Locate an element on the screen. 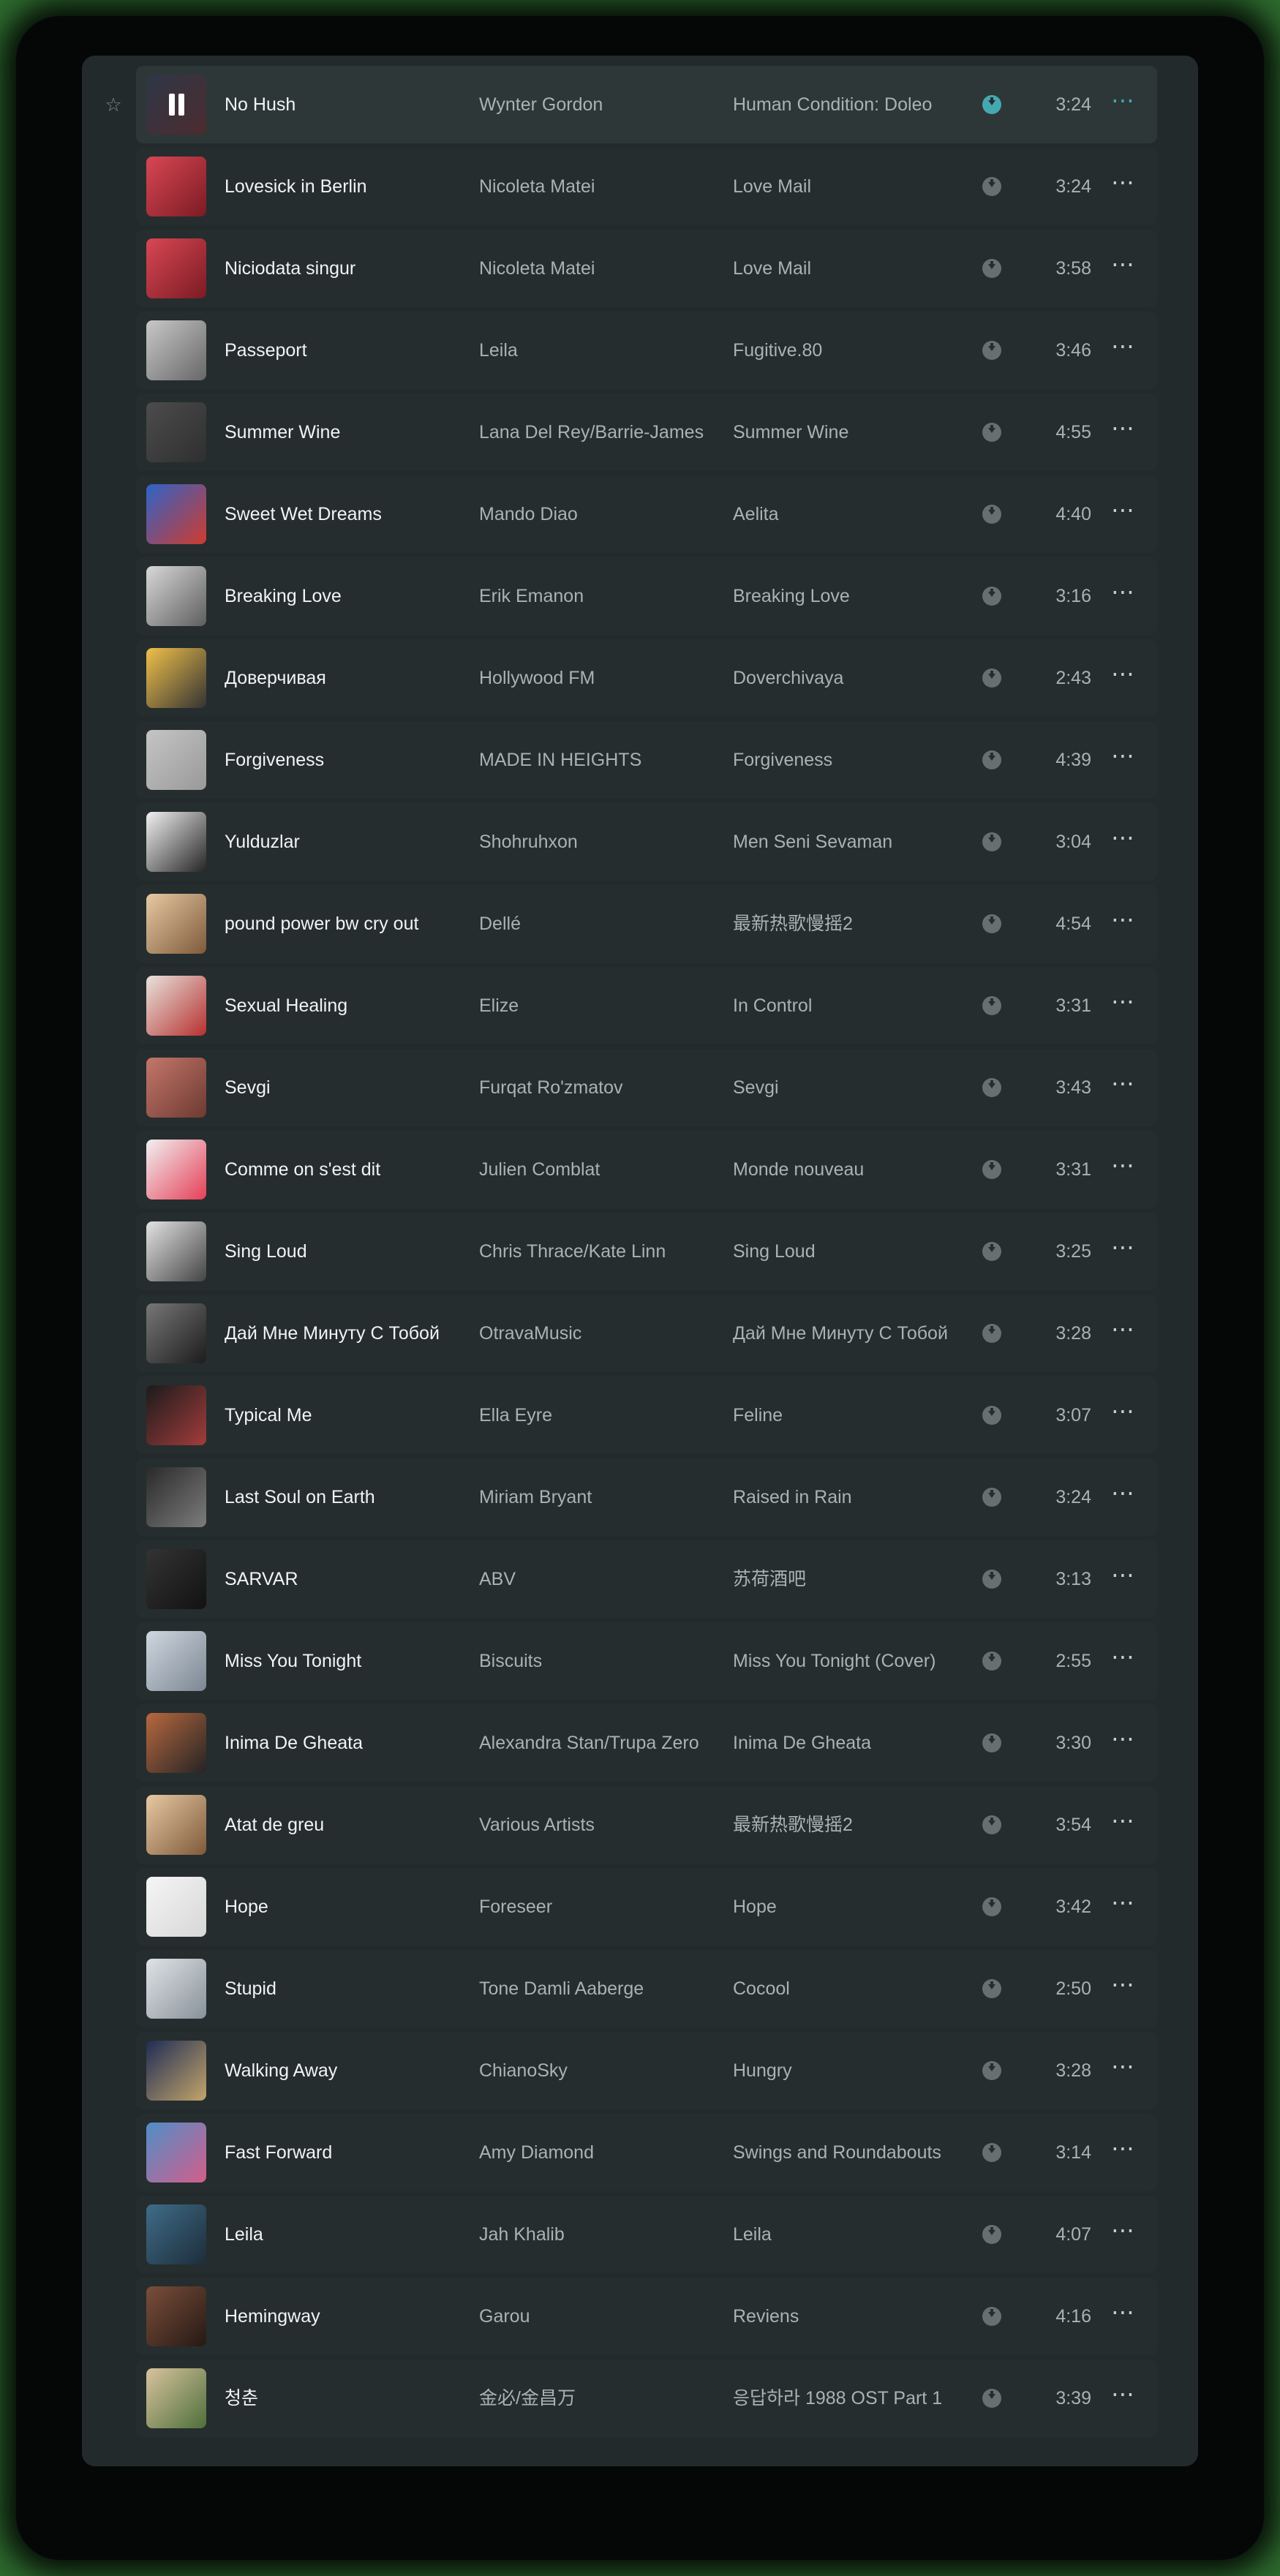 The width and height of the screenshot is (1280, 2576). track-title: Atat de greu is located at coordinates (347, 1825).